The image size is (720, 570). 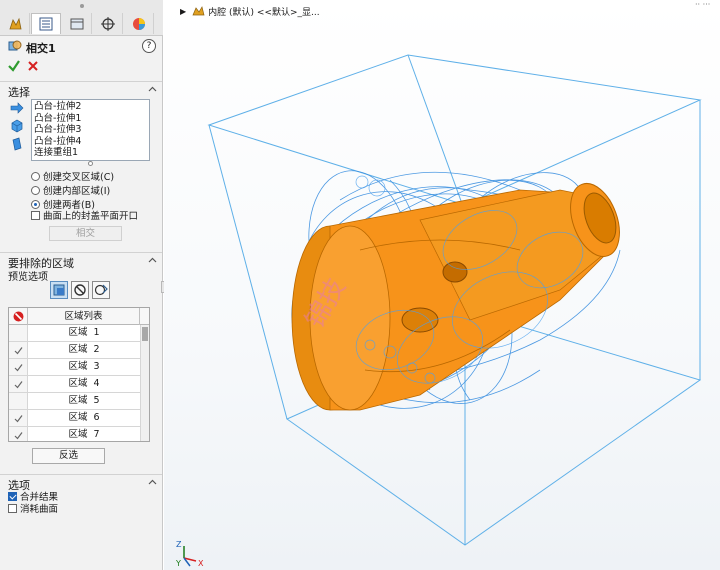 I want to click on preview-excluded-button, so click(x=80, y=290).